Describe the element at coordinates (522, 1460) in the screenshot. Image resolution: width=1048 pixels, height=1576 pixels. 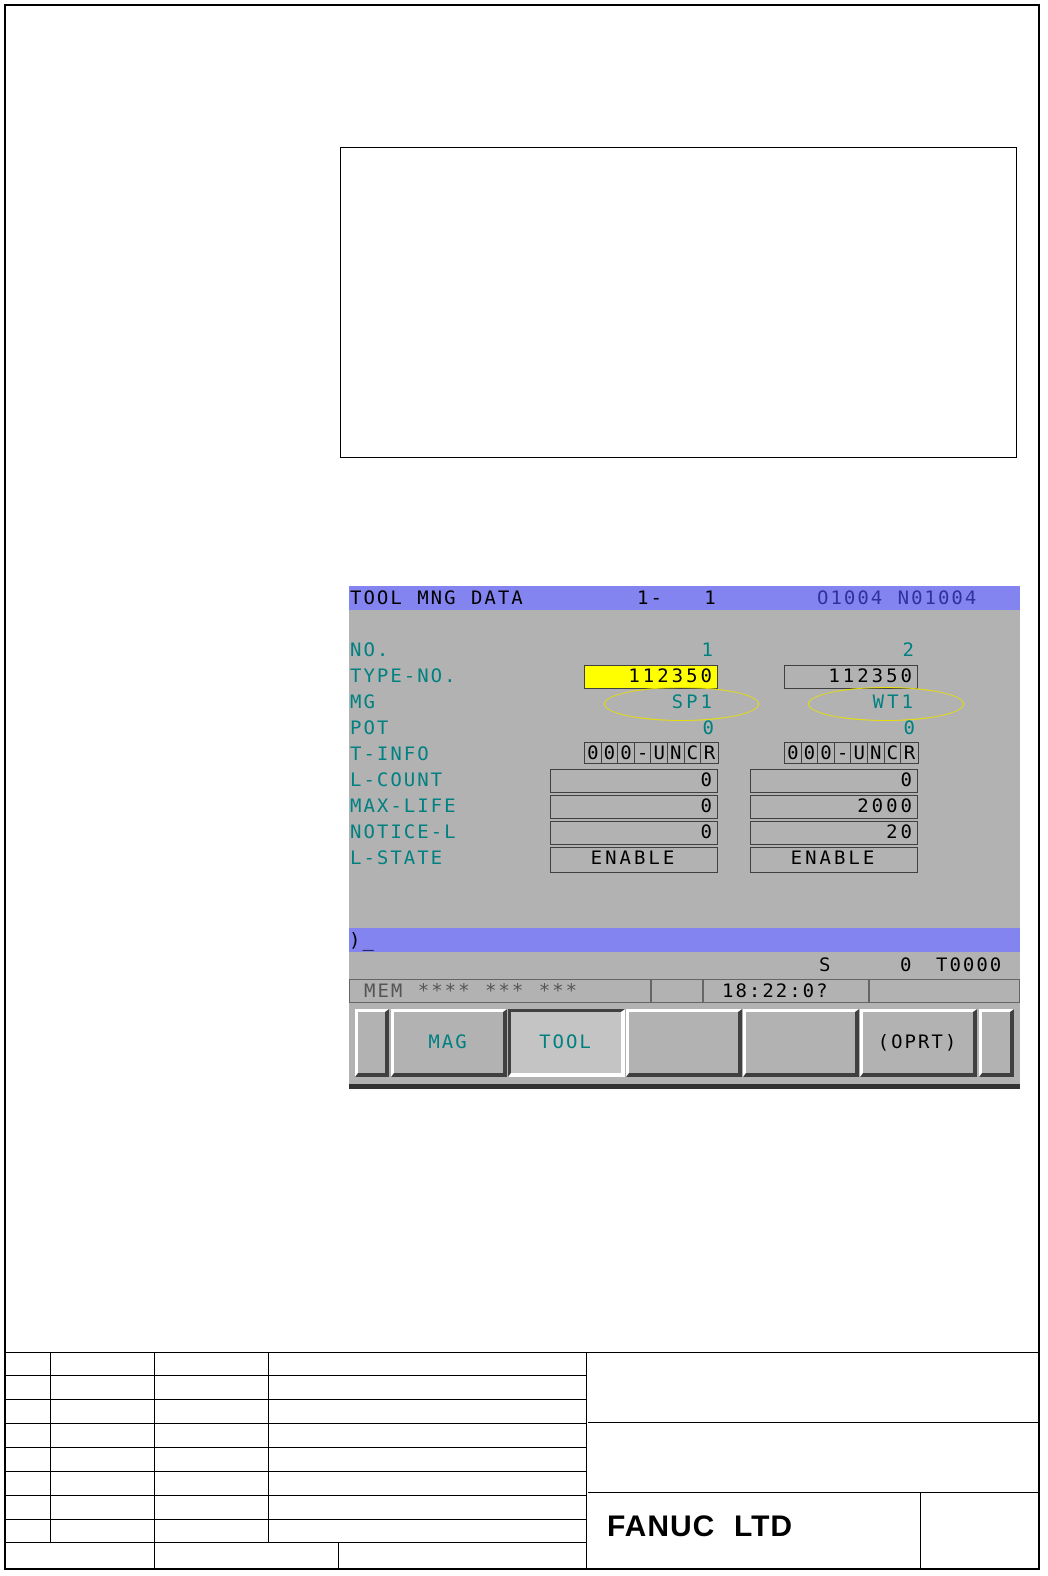
I see `title-block` at that location.